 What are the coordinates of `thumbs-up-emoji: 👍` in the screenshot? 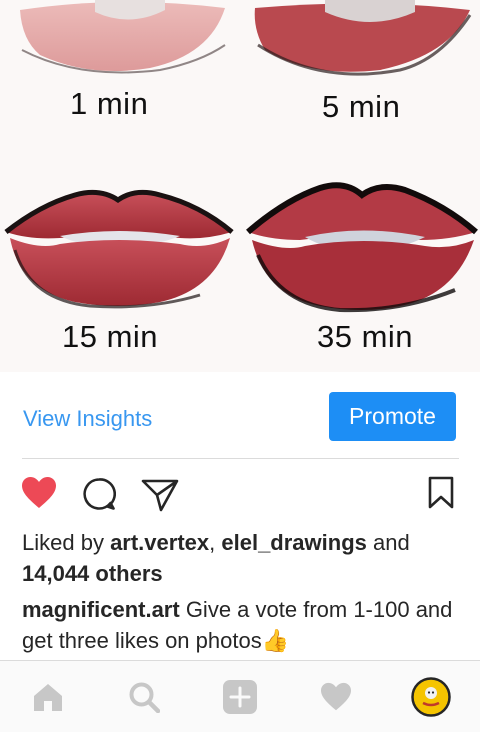 It's located at (275, 640).